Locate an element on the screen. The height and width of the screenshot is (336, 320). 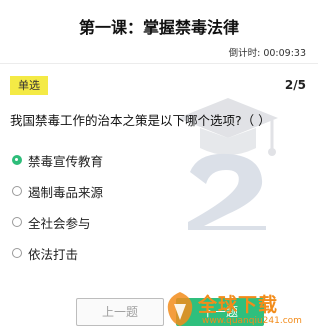
countdown-value: 00:09:33 is located at coordinates (284, 53).